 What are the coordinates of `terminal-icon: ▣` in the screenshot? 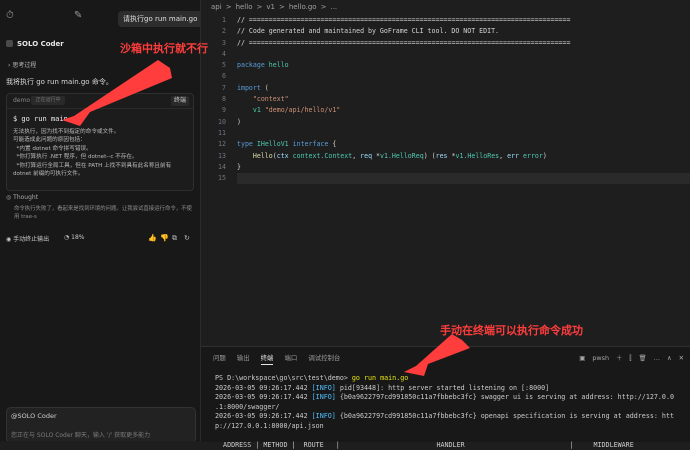 It's located at (582, 358).